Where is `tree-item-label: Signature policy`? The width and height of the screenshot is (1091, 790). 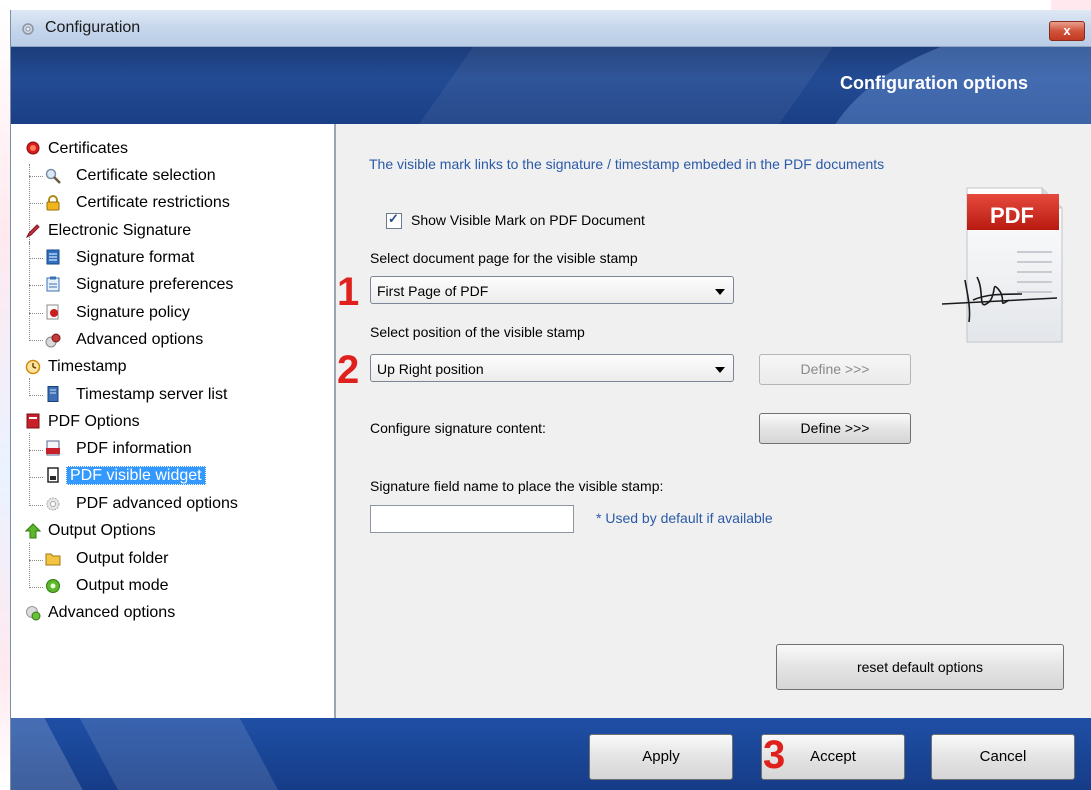 tree-item-label: Signature policy is located at coordinates (133, 312).